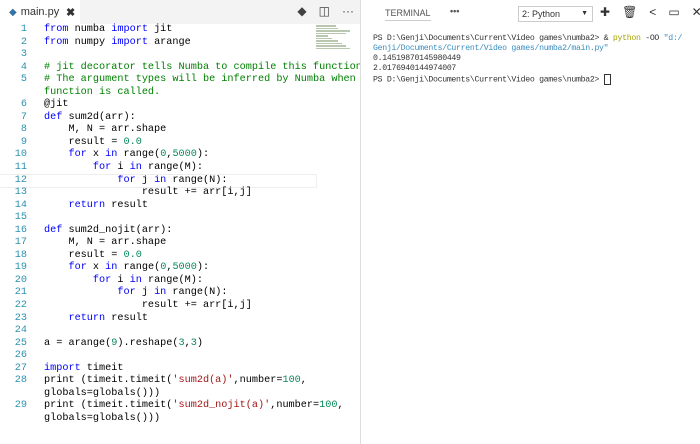  I want to click on more-icon: •••, so click(454, 11).